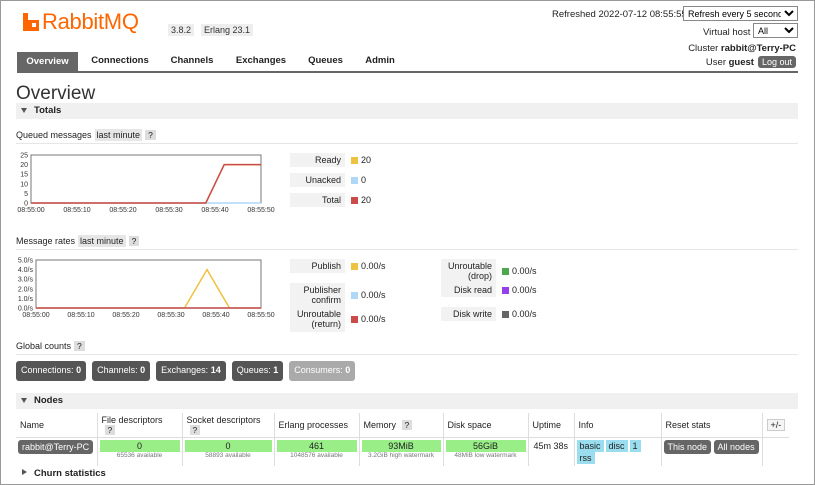  What do you see at coordinates (775, 30) in the screenshot?
I see `virtual-host-select: All` at bounding box center [775, 30].